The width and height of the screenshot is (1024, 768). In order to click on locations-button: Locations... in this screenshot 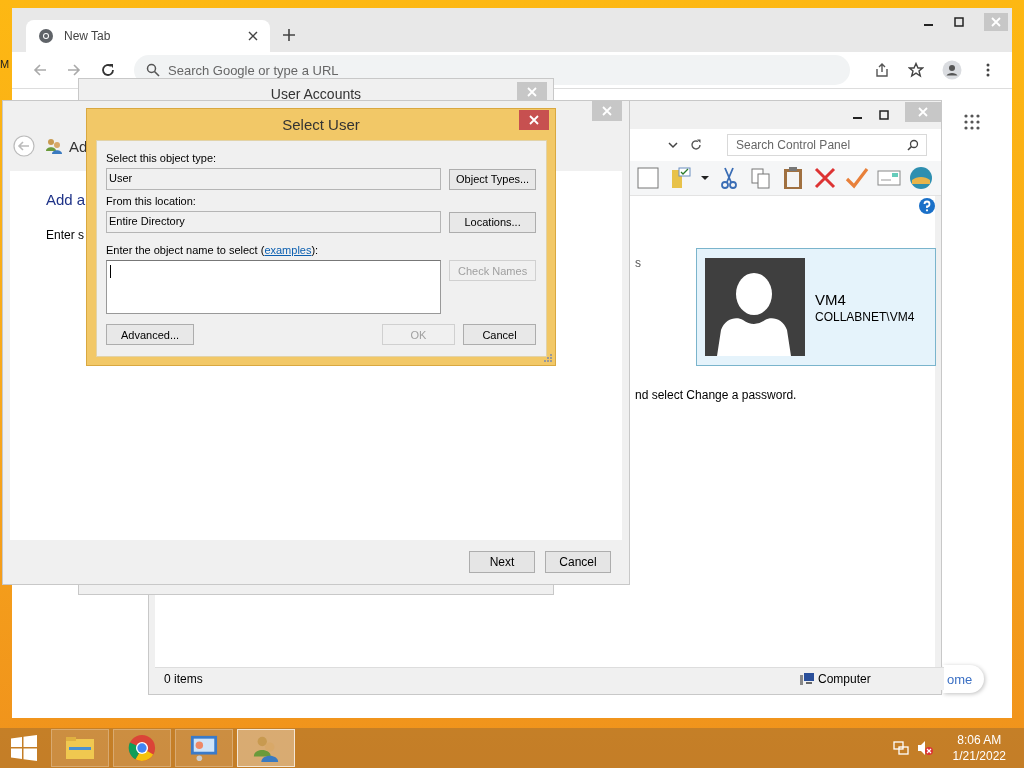, I will do `click(492, 222)`.